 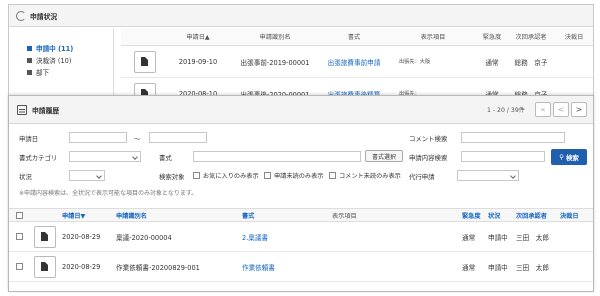 I want to click on col-status: 状況, so click(x=499, y=215).